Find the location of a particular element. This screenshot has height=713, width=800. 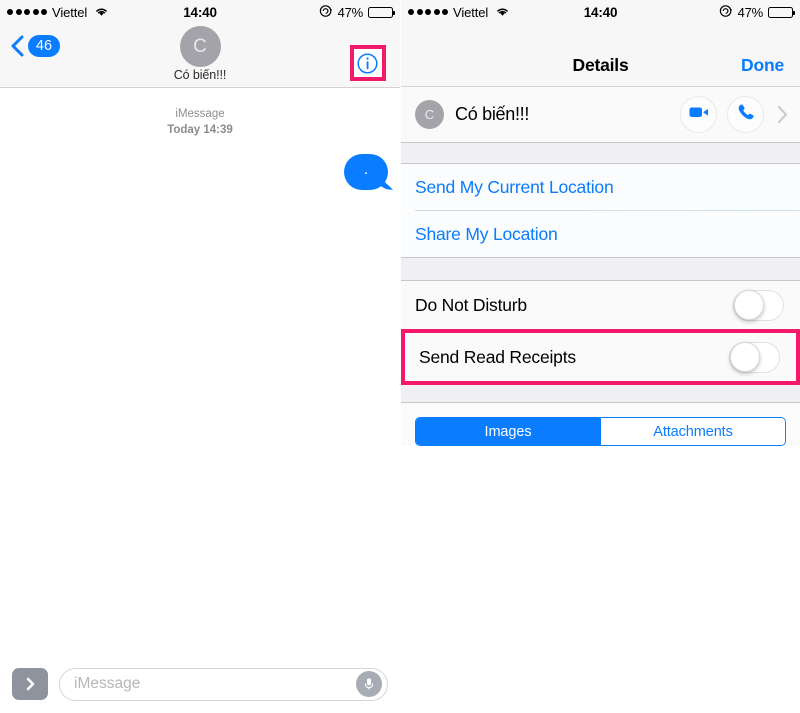

audio-call-button is located at coordinates (745, 114).